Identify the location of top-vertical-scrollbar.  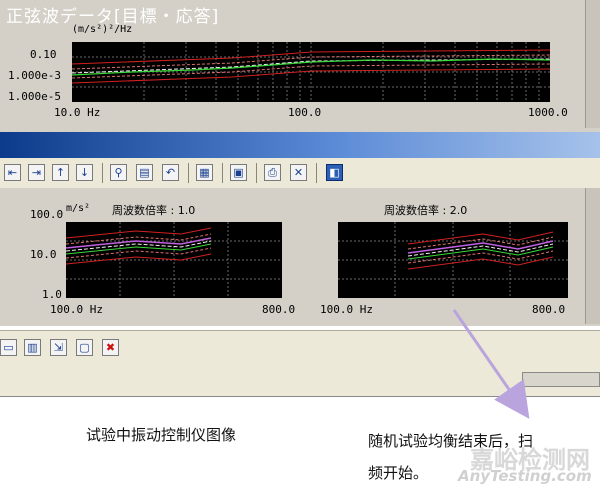
(592, 64).